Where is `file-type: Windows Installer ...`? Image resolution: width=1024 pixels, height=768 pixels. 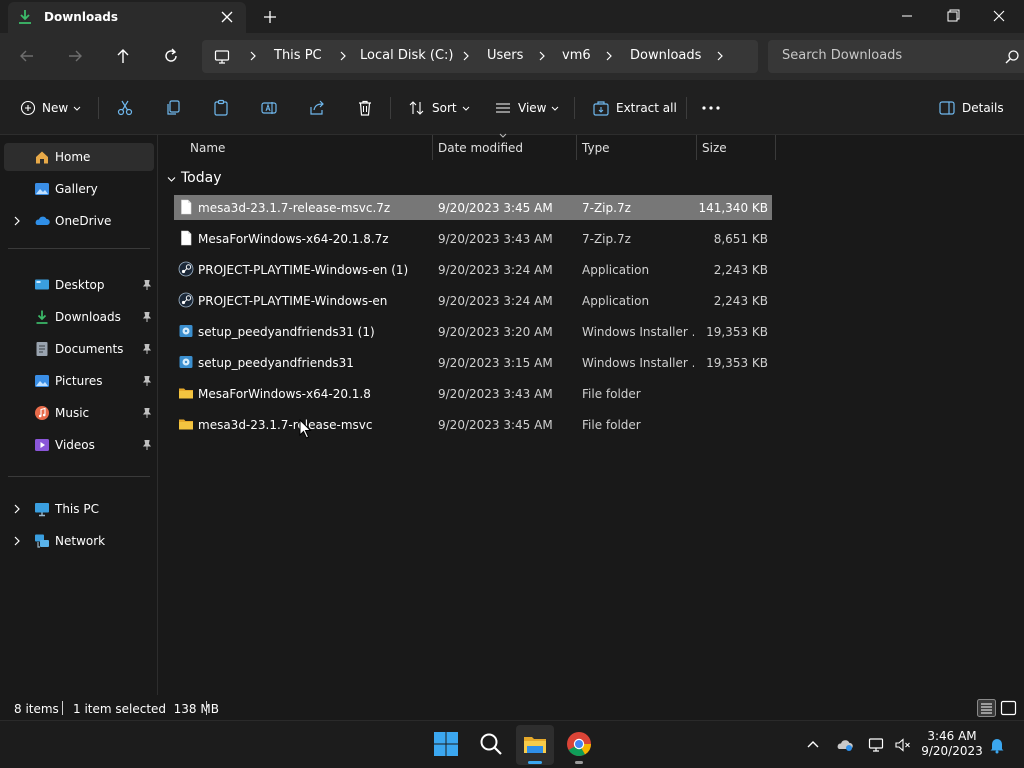
file-type: Windows Installer ... is located at coordinates (638, 363).